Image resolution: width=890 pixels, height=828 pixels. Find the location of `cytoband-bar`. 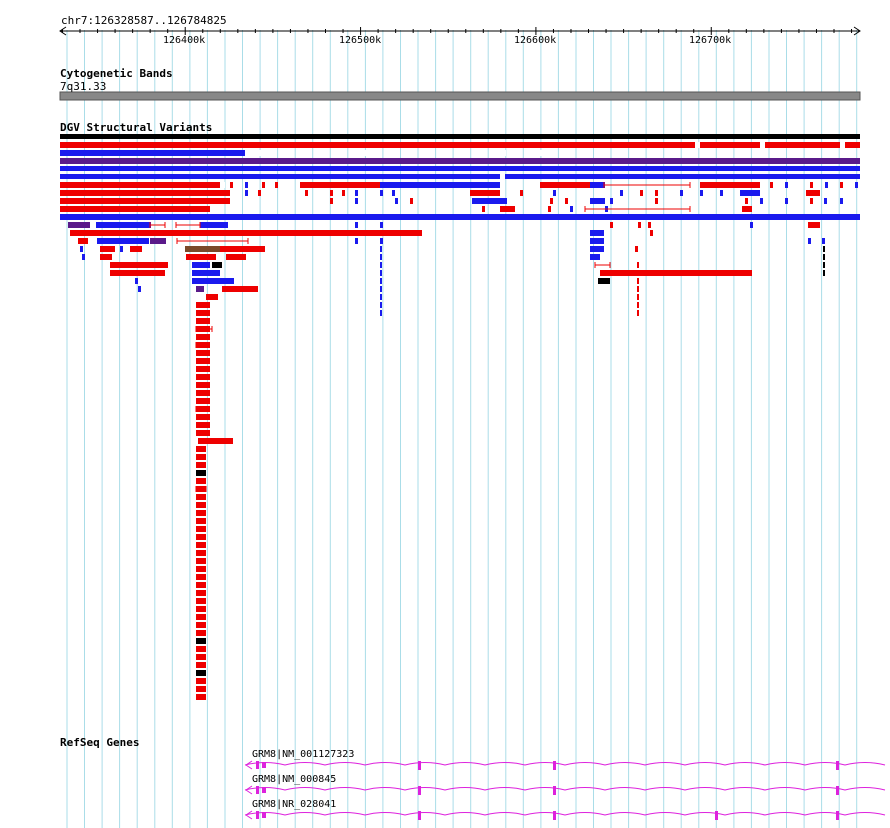

cytoband-bar is located at coordinates (460, 96).